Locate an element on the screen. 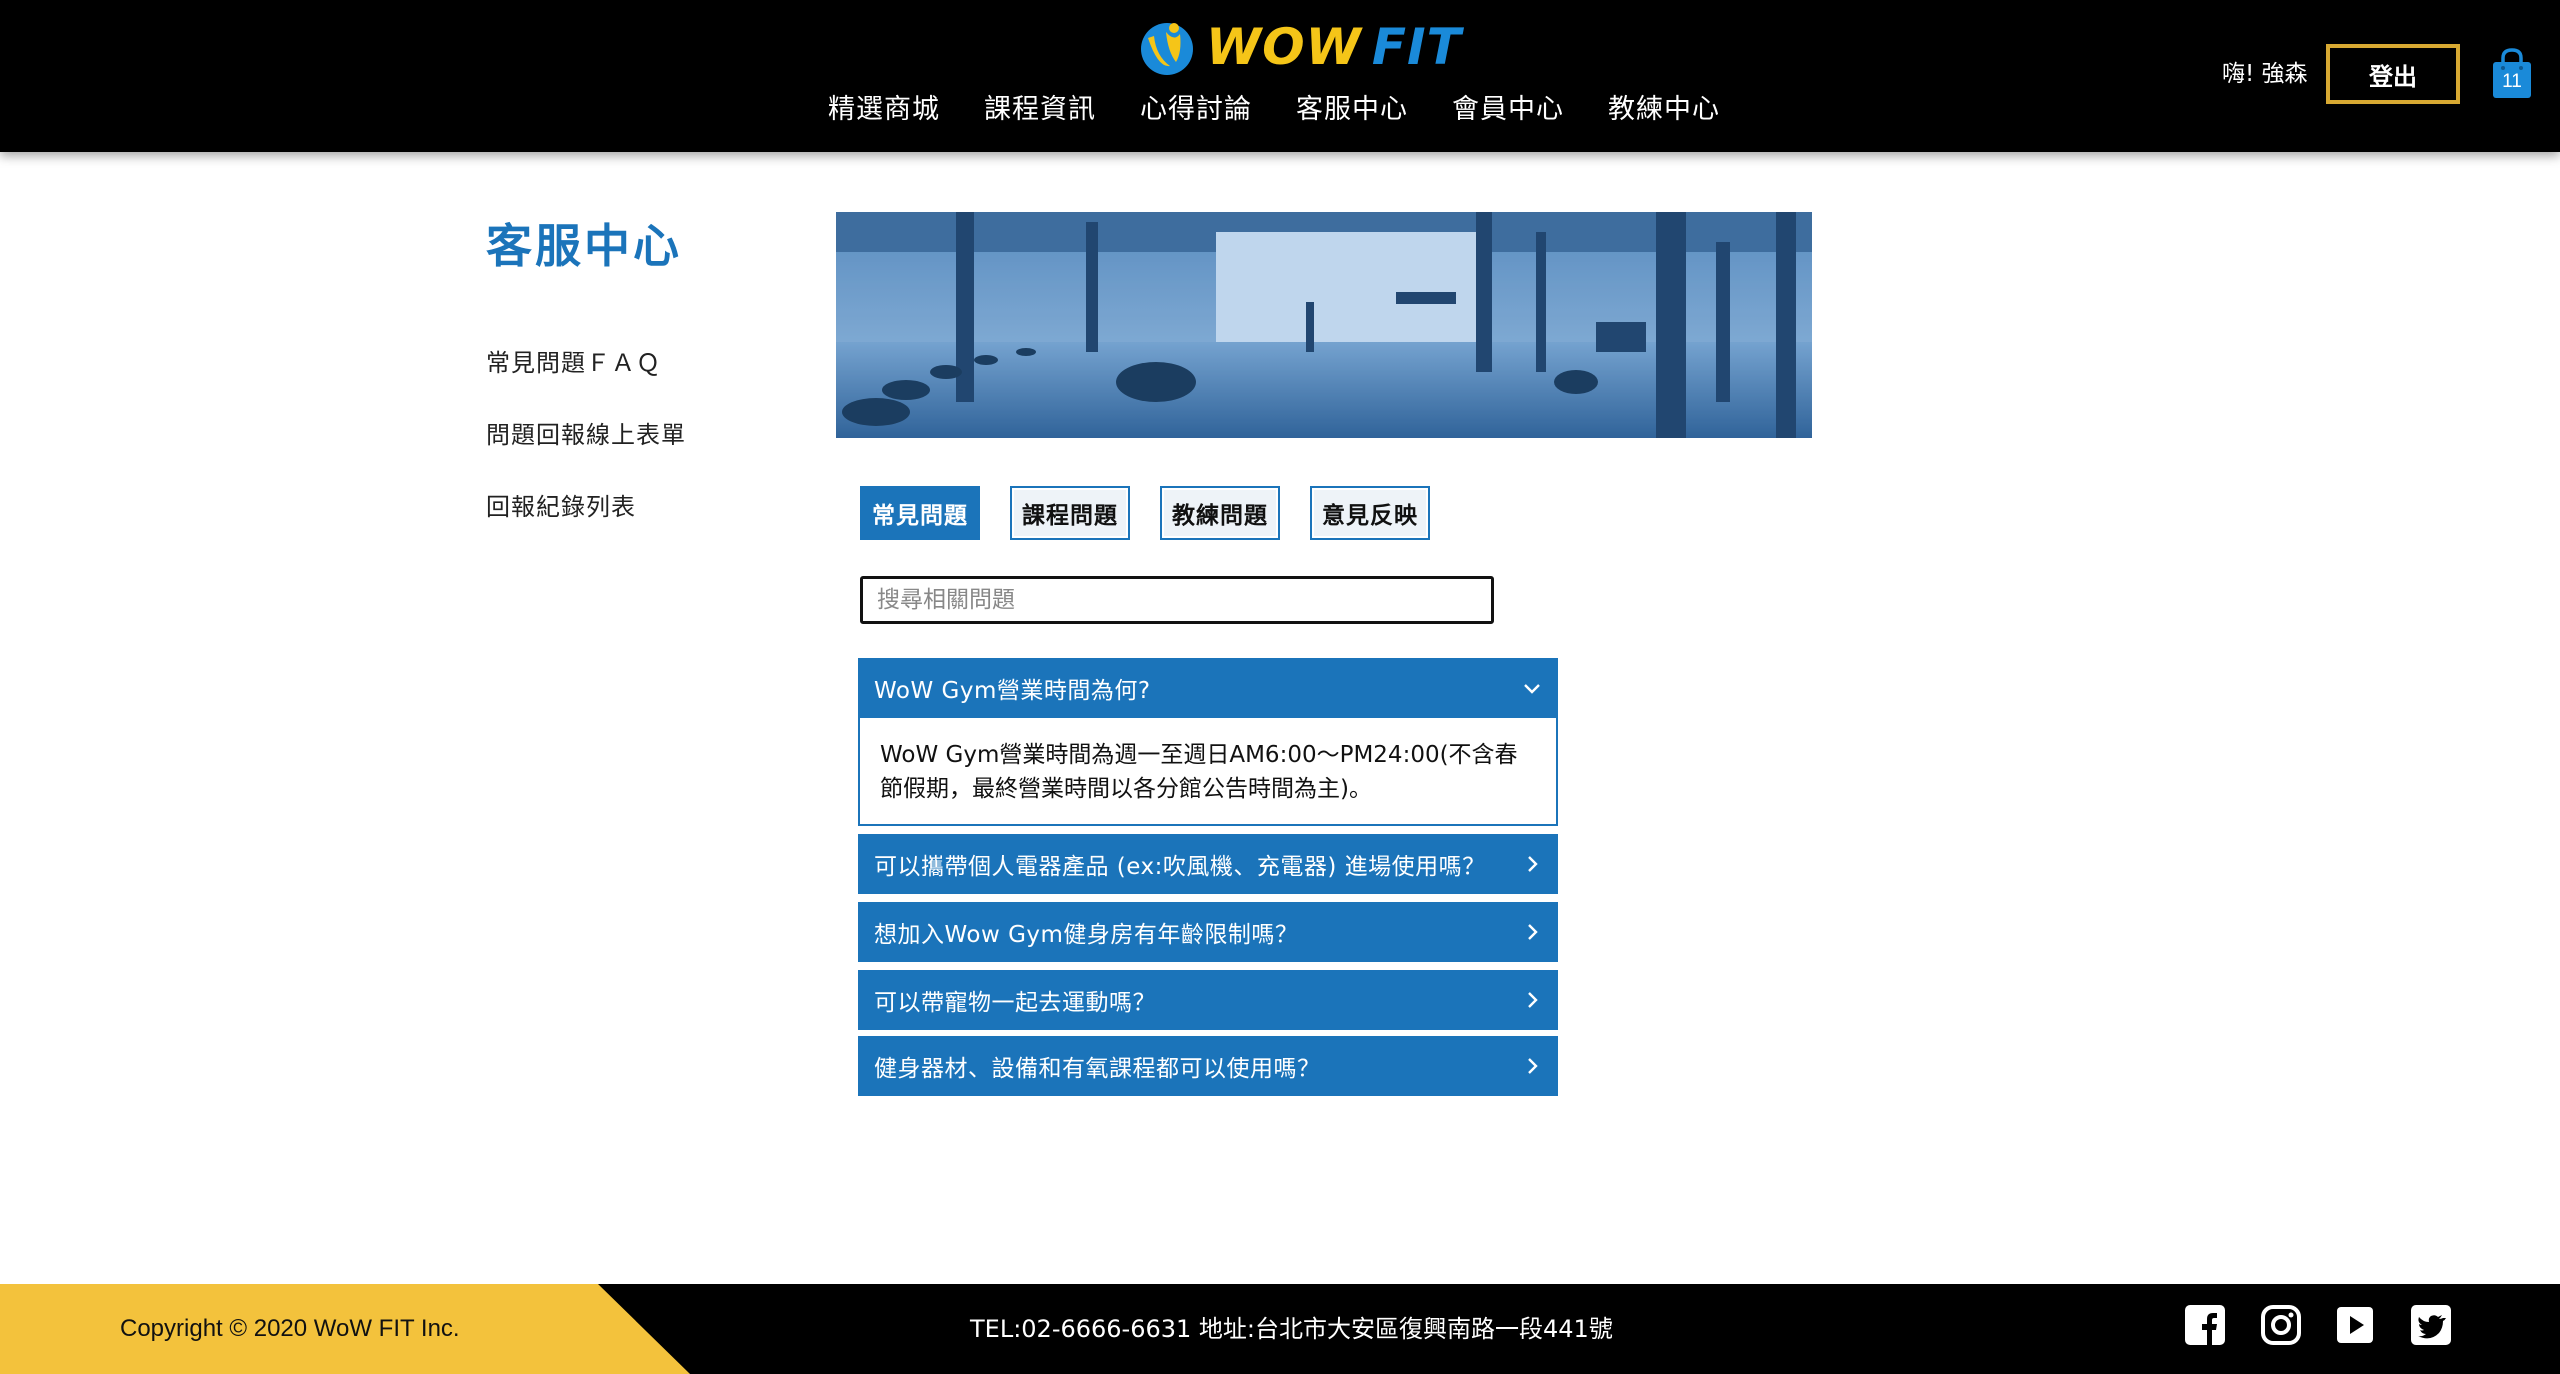 This screenshot has height=1374, width=2560. logo-text: WOW FIT is located at coordinates (1334, 47).